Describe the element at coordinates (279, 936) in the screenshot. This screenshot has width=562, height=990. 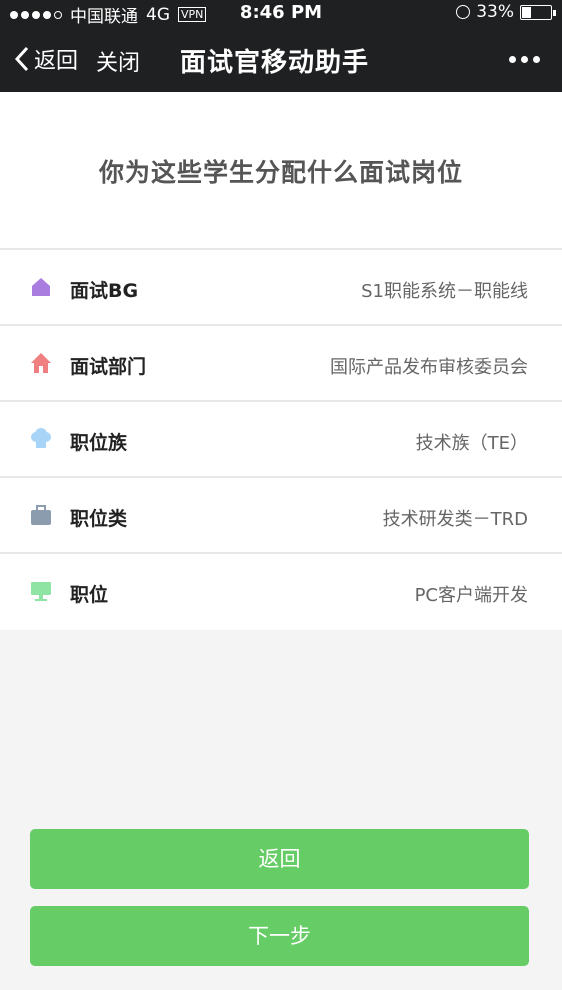
I see `next-step-button: 下一步` at that location.